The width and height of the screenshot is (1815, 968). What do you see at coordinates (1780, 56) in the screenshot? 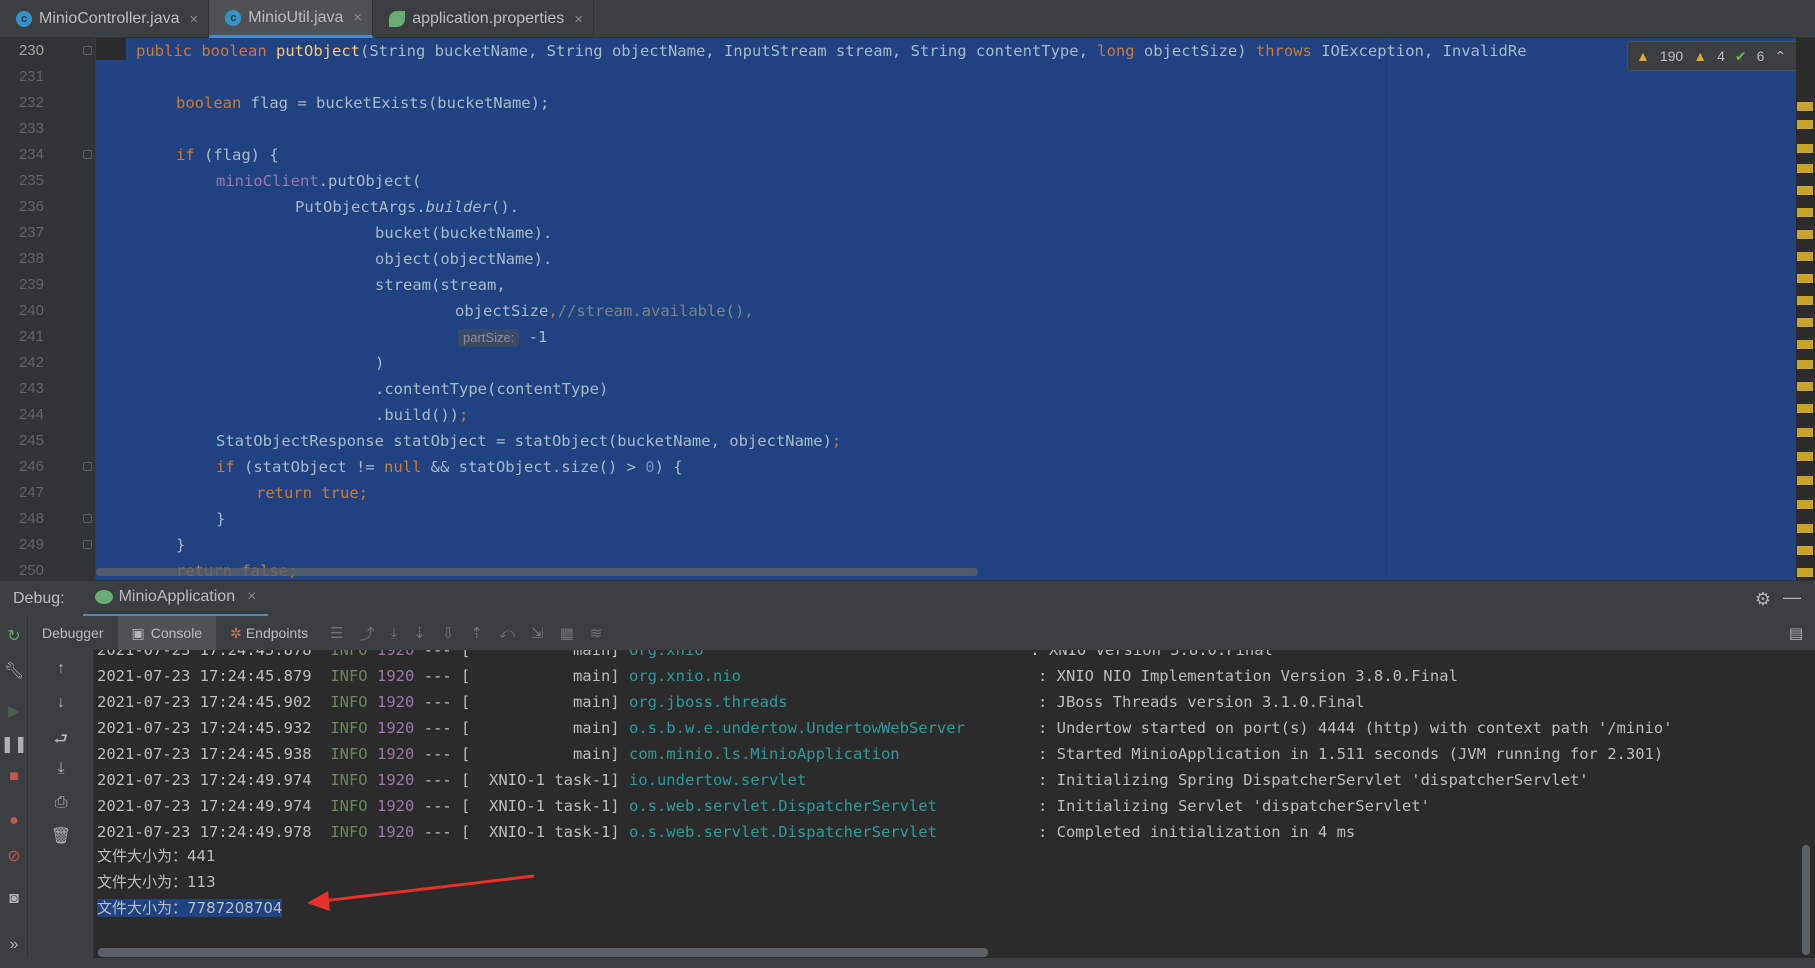
I see `chevron-up-icon: ⌃` at bounding box center [1780, 56].